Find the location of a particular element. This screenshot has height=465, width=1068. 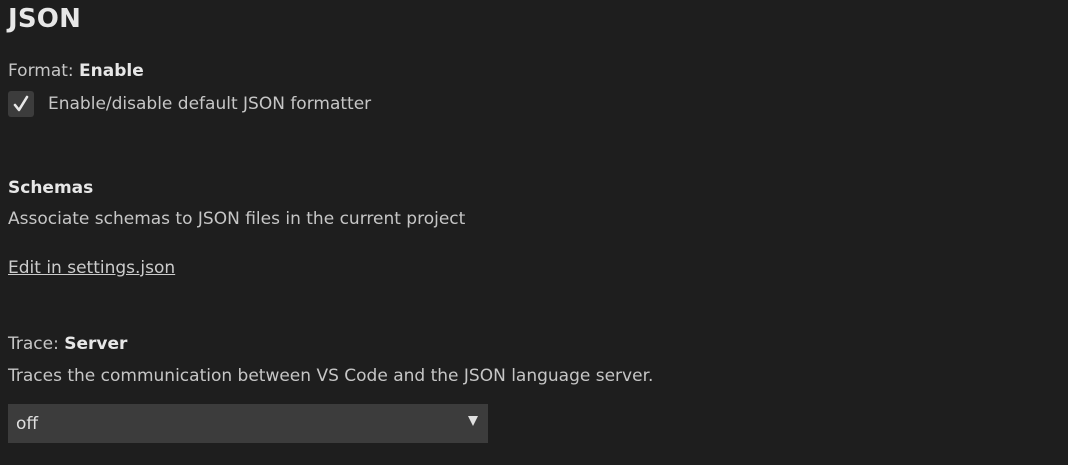

schemas-setting-label: Schemas is located at coordinates (50, 188).